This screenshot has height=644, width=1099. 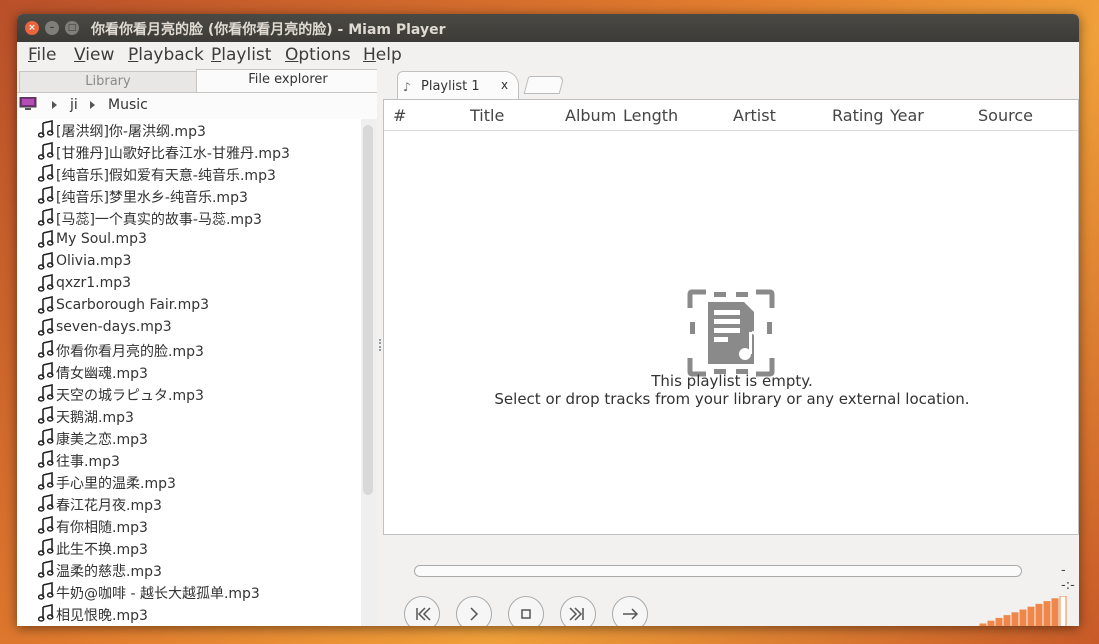 What do you see at coordinates (32, 28) in the screenshot?
I see `close-window-button: ×` at bounding box center [32, 28].